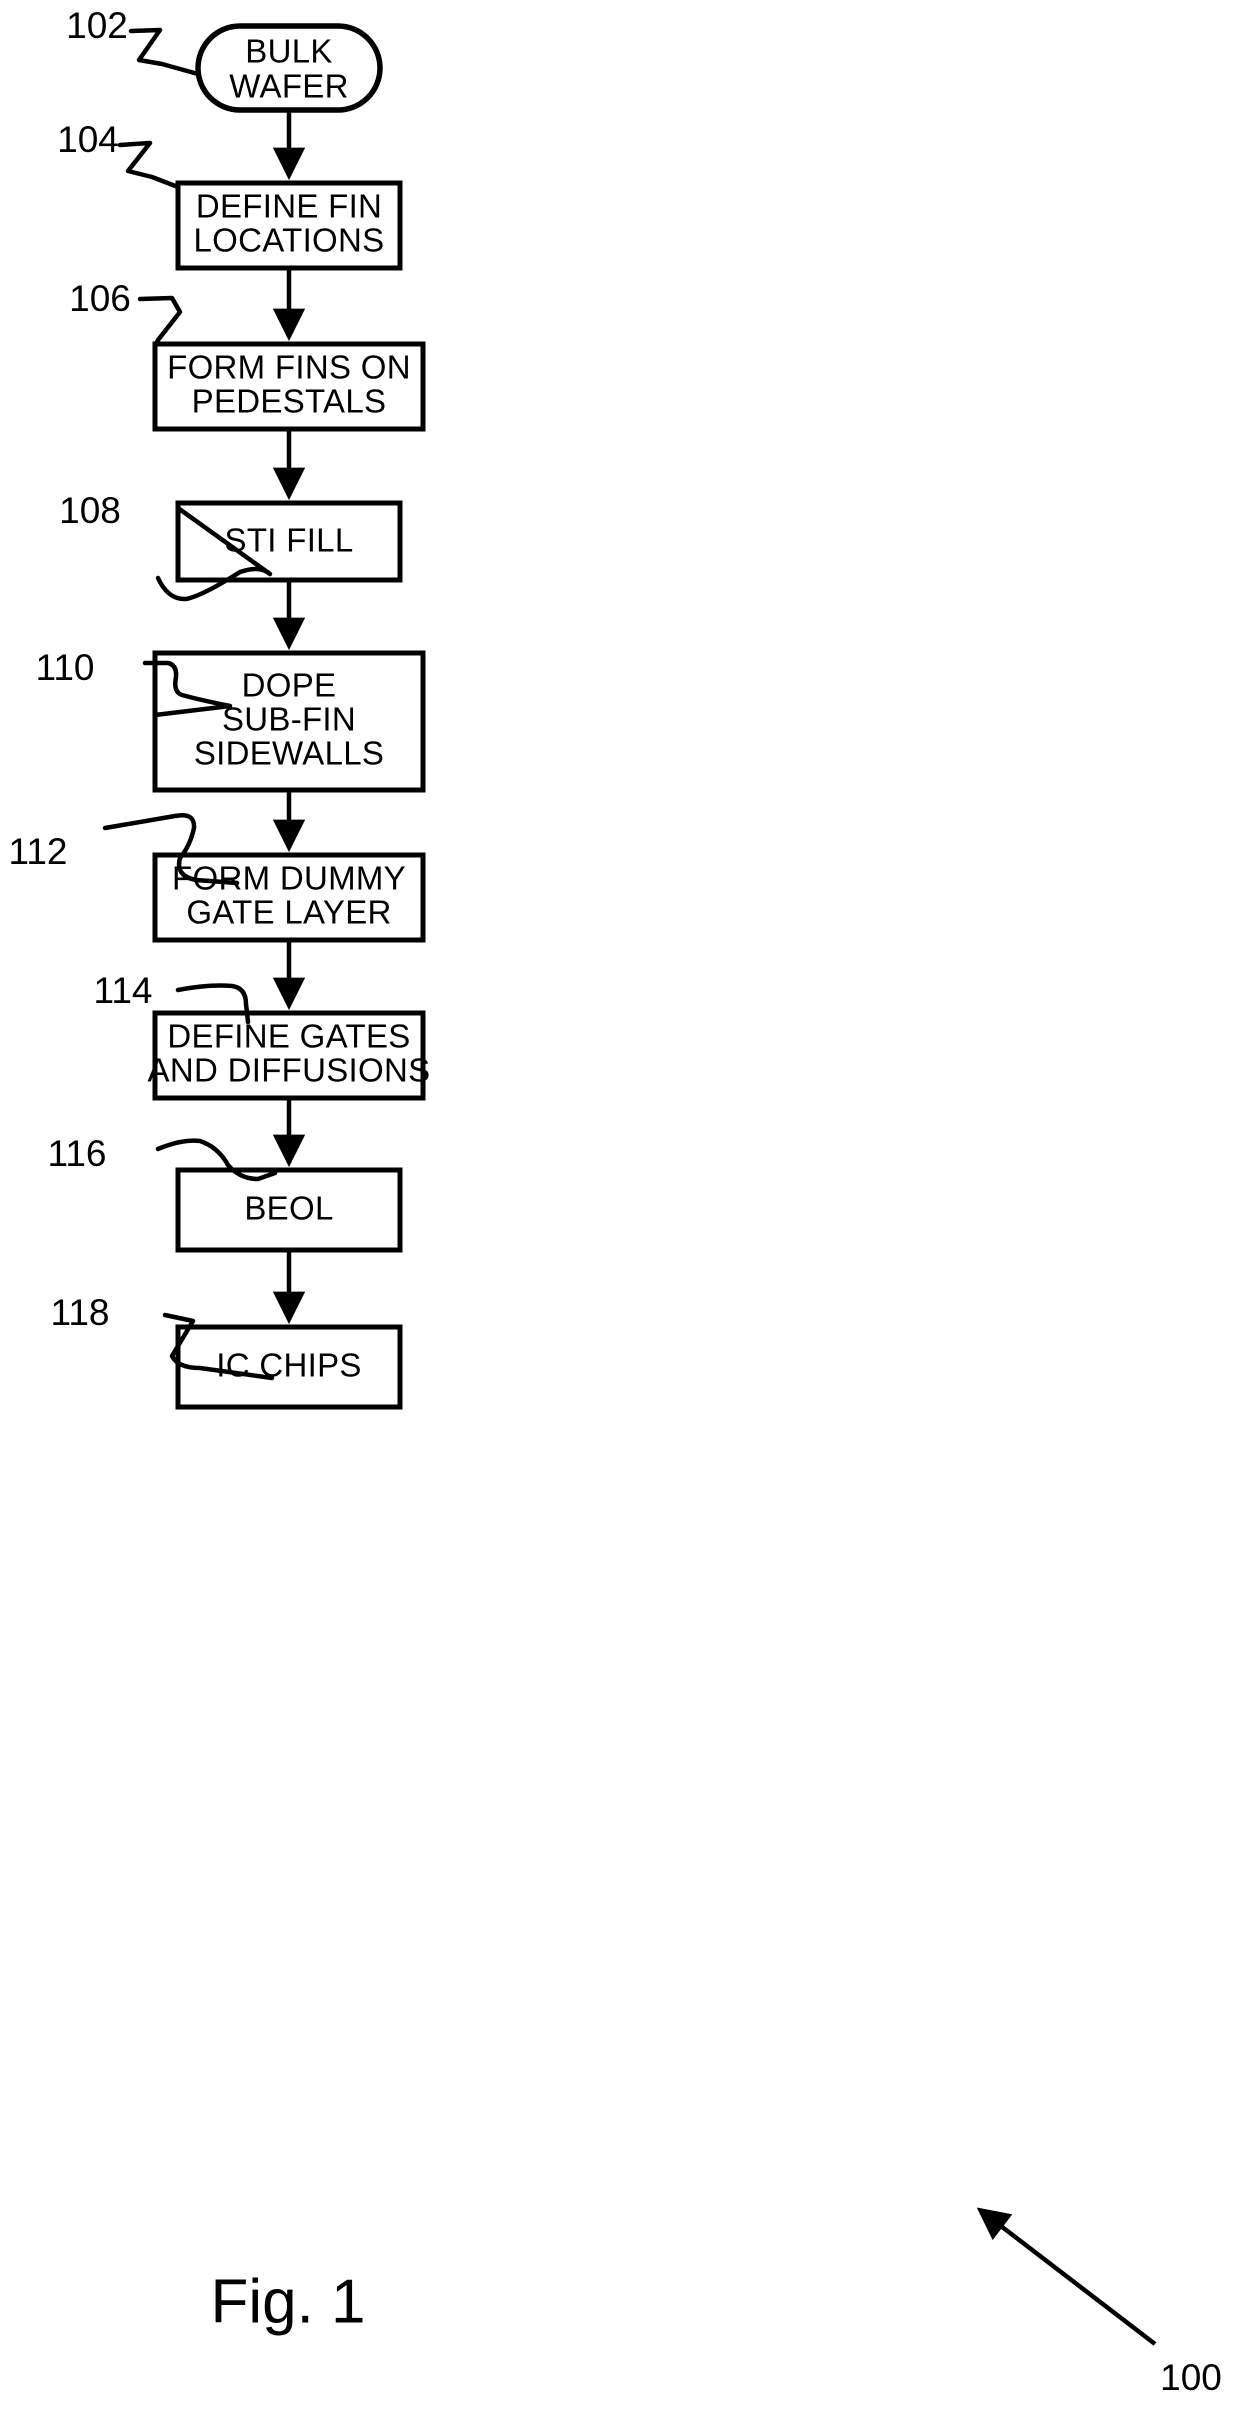 The image size is (1240, 2414). What do you see at coordinates (288, 1036) in the screenshot?
I see `define-gates-and-diffusions-label-line-1: DEFINE GATES` at bounding box center [288, 1036].